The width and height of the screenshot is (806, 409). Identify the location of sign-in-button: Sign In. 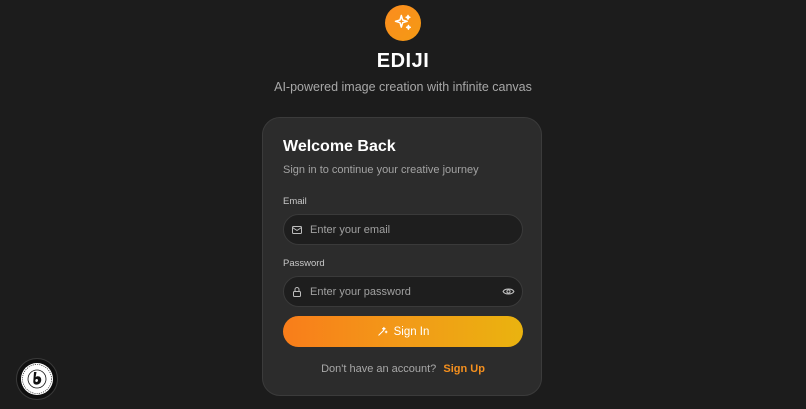
(403, 331).